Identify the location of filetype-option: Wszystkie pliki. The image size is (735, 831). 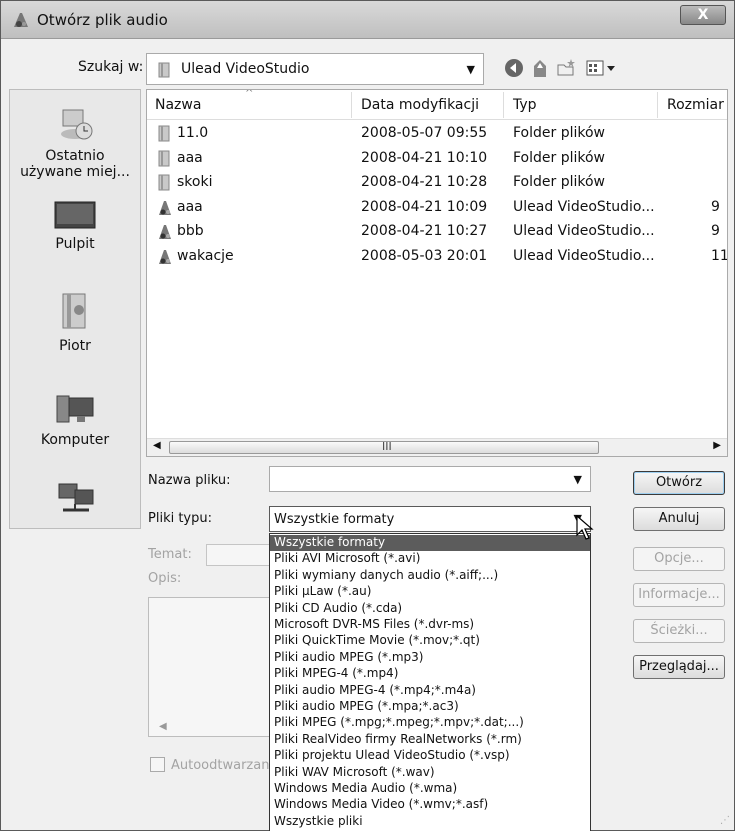
(430, 822).